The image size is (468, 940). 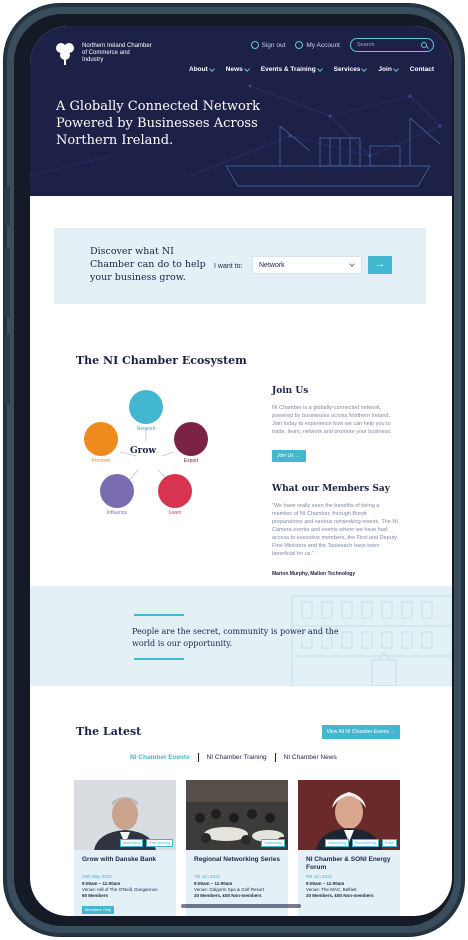 I want to click on grow-label: Grow, so click(x=143, y=451).